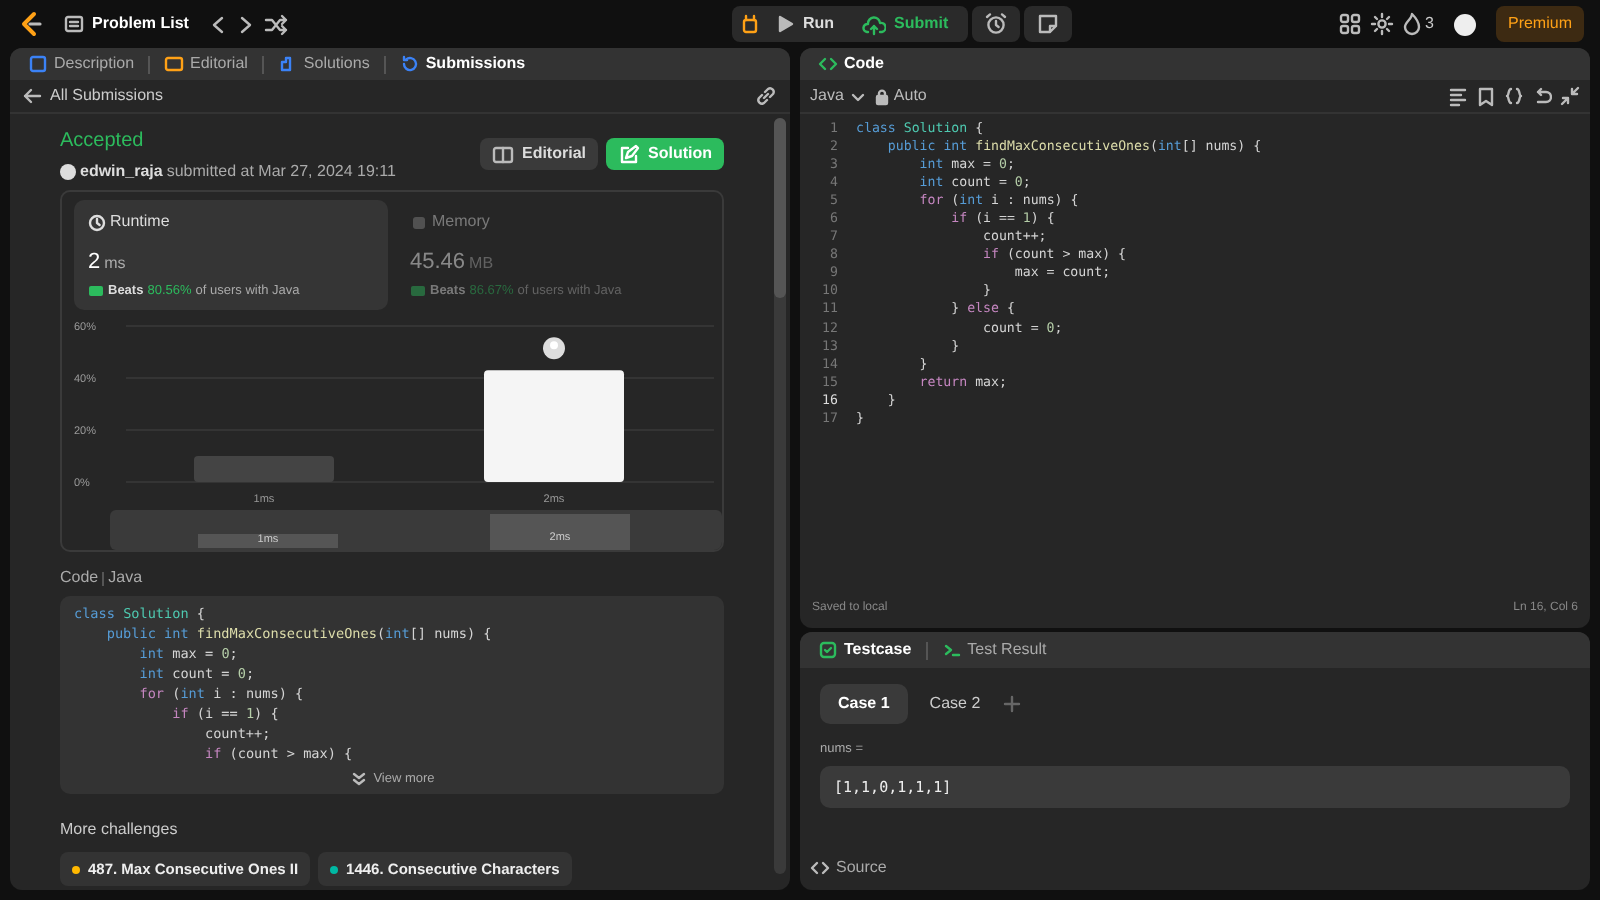  I want to click on double-chevron-down-icon, so click(358, 779).